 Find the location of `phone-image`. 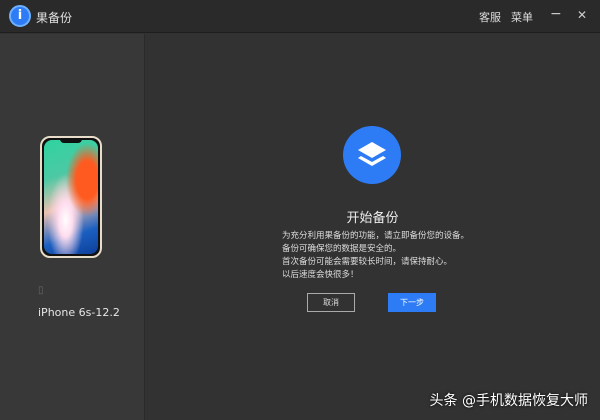

phone-image is located at coordinates (71, 197).